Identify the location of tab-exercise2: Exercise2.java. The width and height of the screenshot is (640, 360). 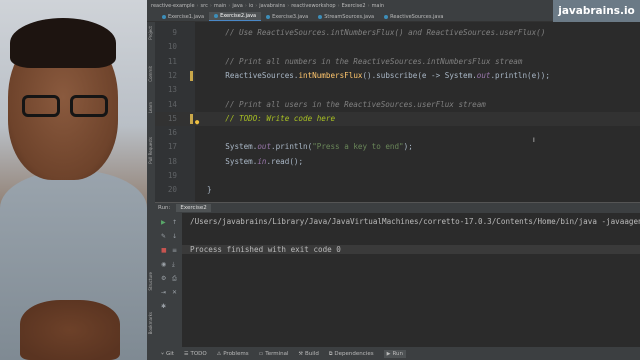
(235, 16).